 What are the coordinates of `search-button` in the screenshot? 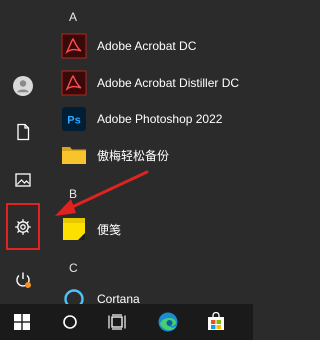 It's located at (70, 322).